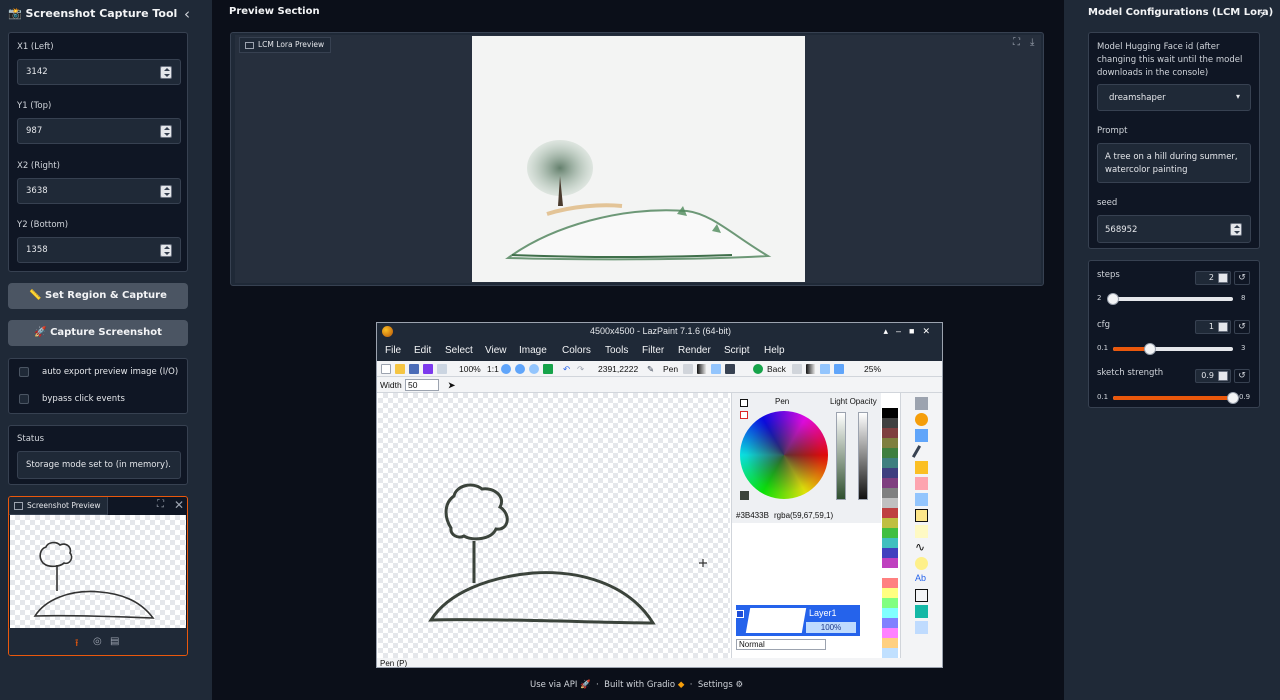 The width and height of the screenshot is (1280, 700). Describe the element at coordinates (921, 531) in the screenshot. I see `rectangle-icon` at that location.